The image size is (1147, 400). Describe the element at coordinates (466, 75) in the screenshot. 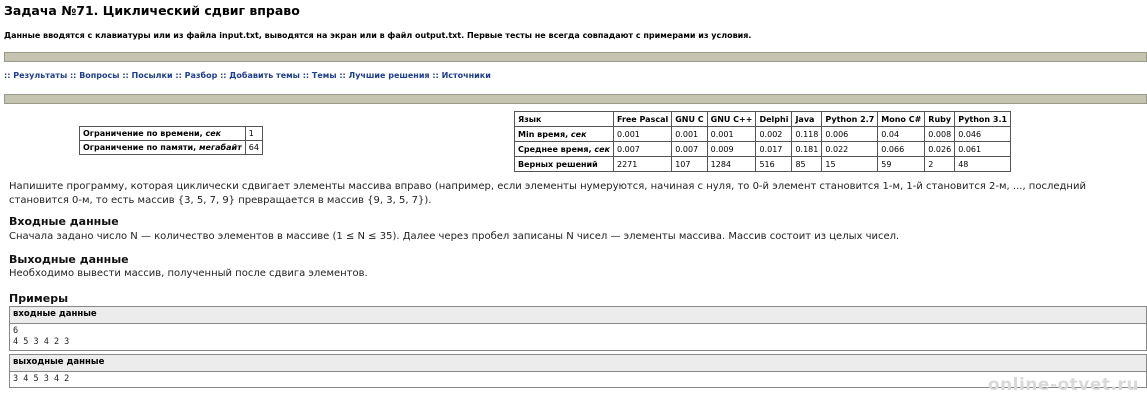

I see `nav-link-sources: Источники` at that location.